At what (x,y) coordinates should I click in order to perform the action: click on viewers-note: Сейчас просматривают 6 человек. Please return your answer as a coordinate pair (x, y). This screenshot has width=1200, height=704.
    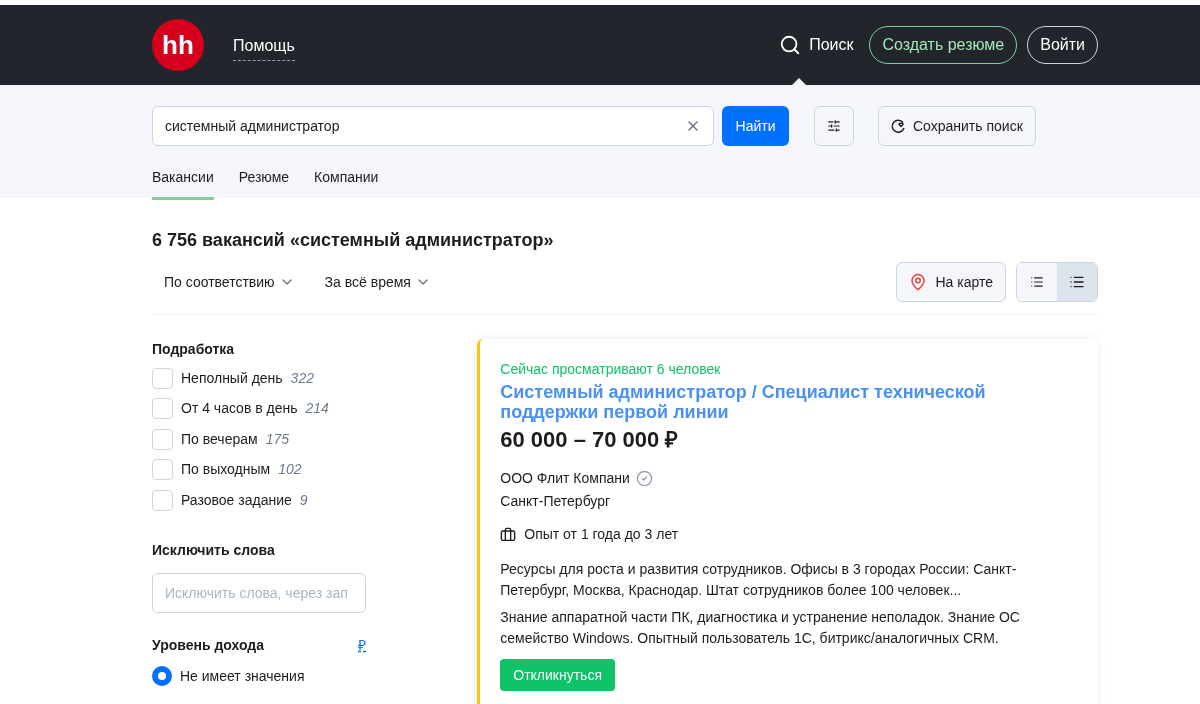
    Looking at the image, I should click on (611, 369).